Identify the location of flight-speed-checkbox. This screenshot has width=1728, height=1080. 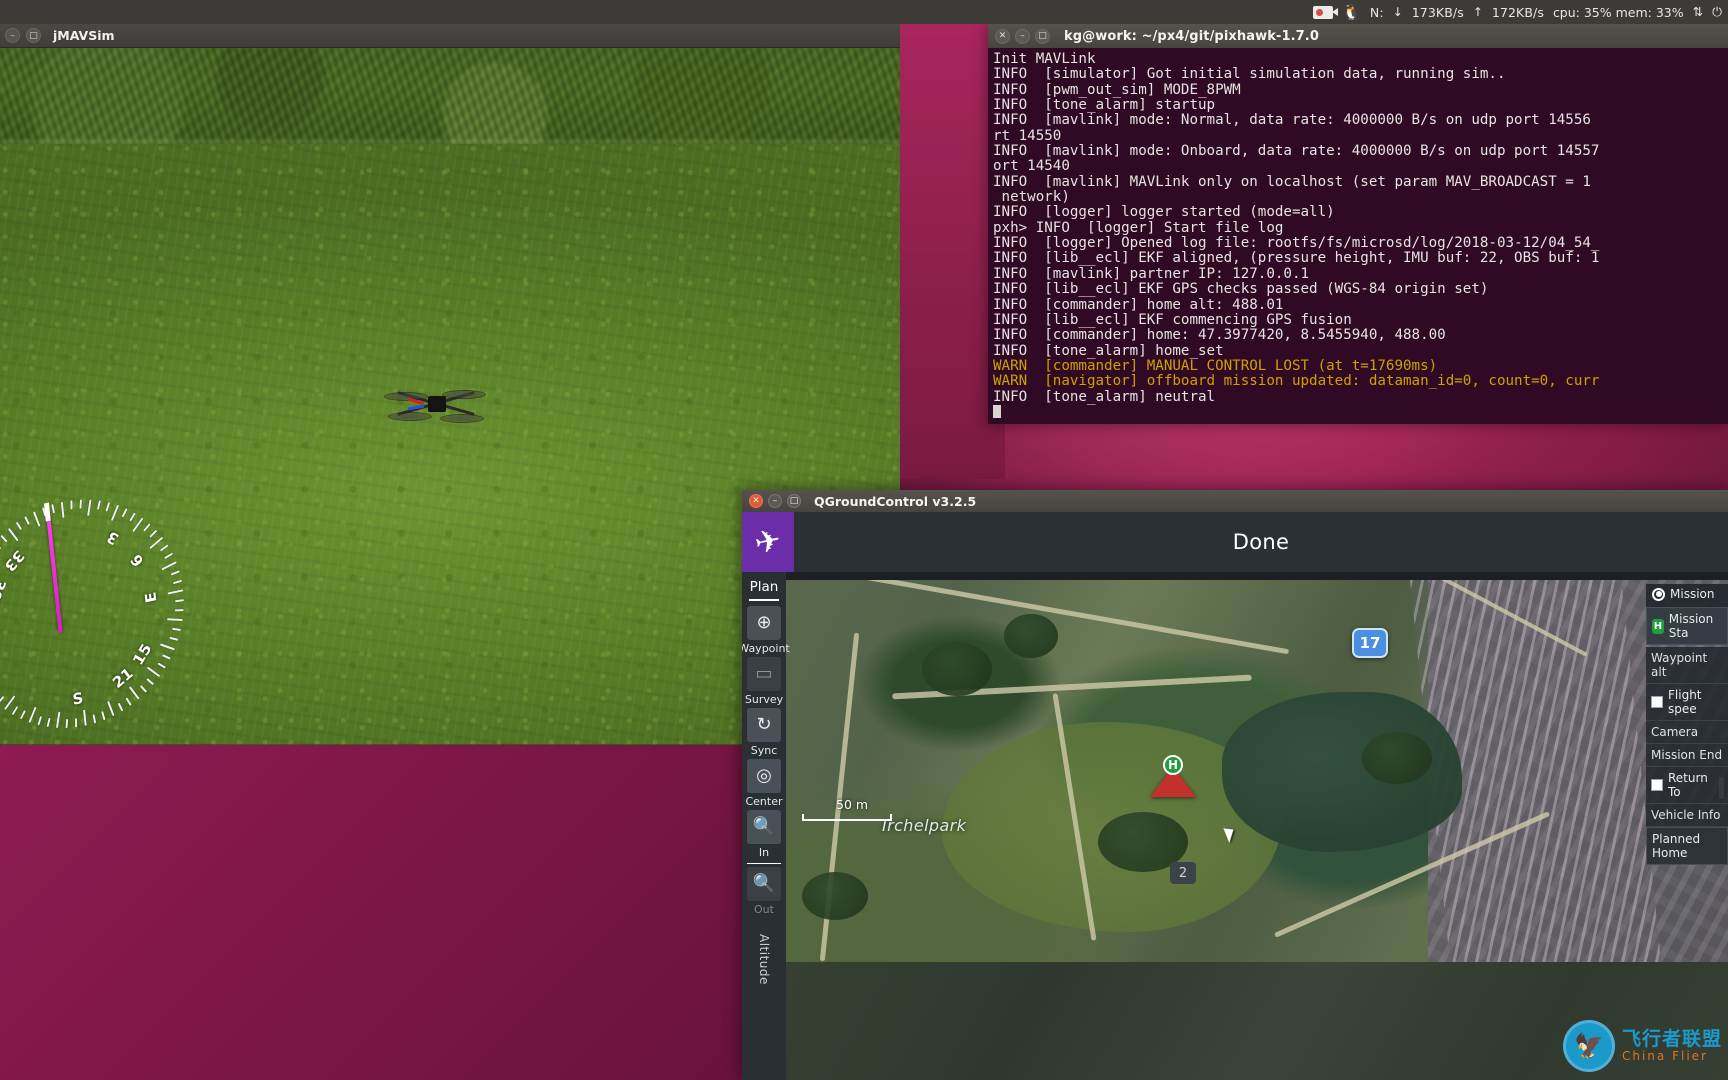
(1657, 702).